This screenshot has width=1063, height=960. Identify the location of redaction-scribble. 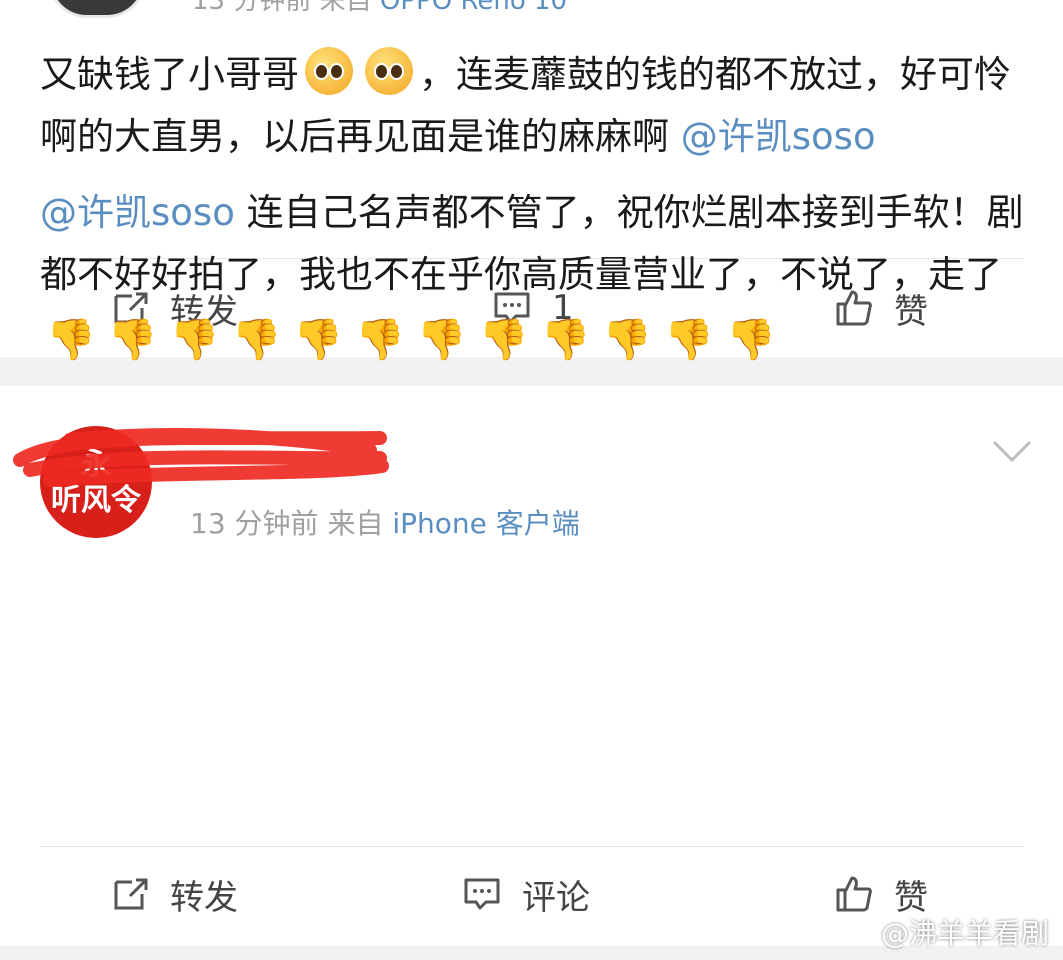
(201, 457).